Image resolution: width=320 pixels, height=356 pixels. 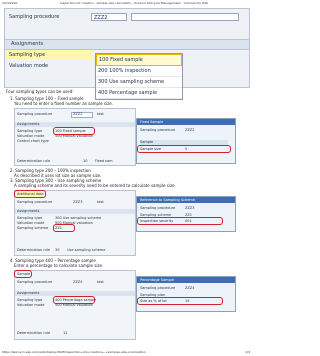 I want to click on determination-desc: Use sampling scheme, so click(x=86, y=250).